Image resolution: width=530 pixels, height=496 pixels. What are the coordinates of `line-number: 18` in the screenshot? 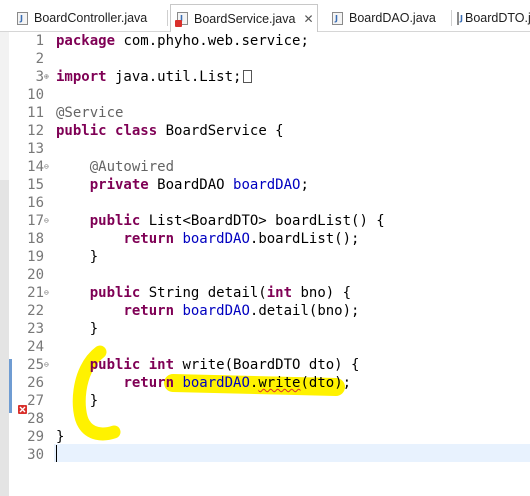 It's located at (35, 239).